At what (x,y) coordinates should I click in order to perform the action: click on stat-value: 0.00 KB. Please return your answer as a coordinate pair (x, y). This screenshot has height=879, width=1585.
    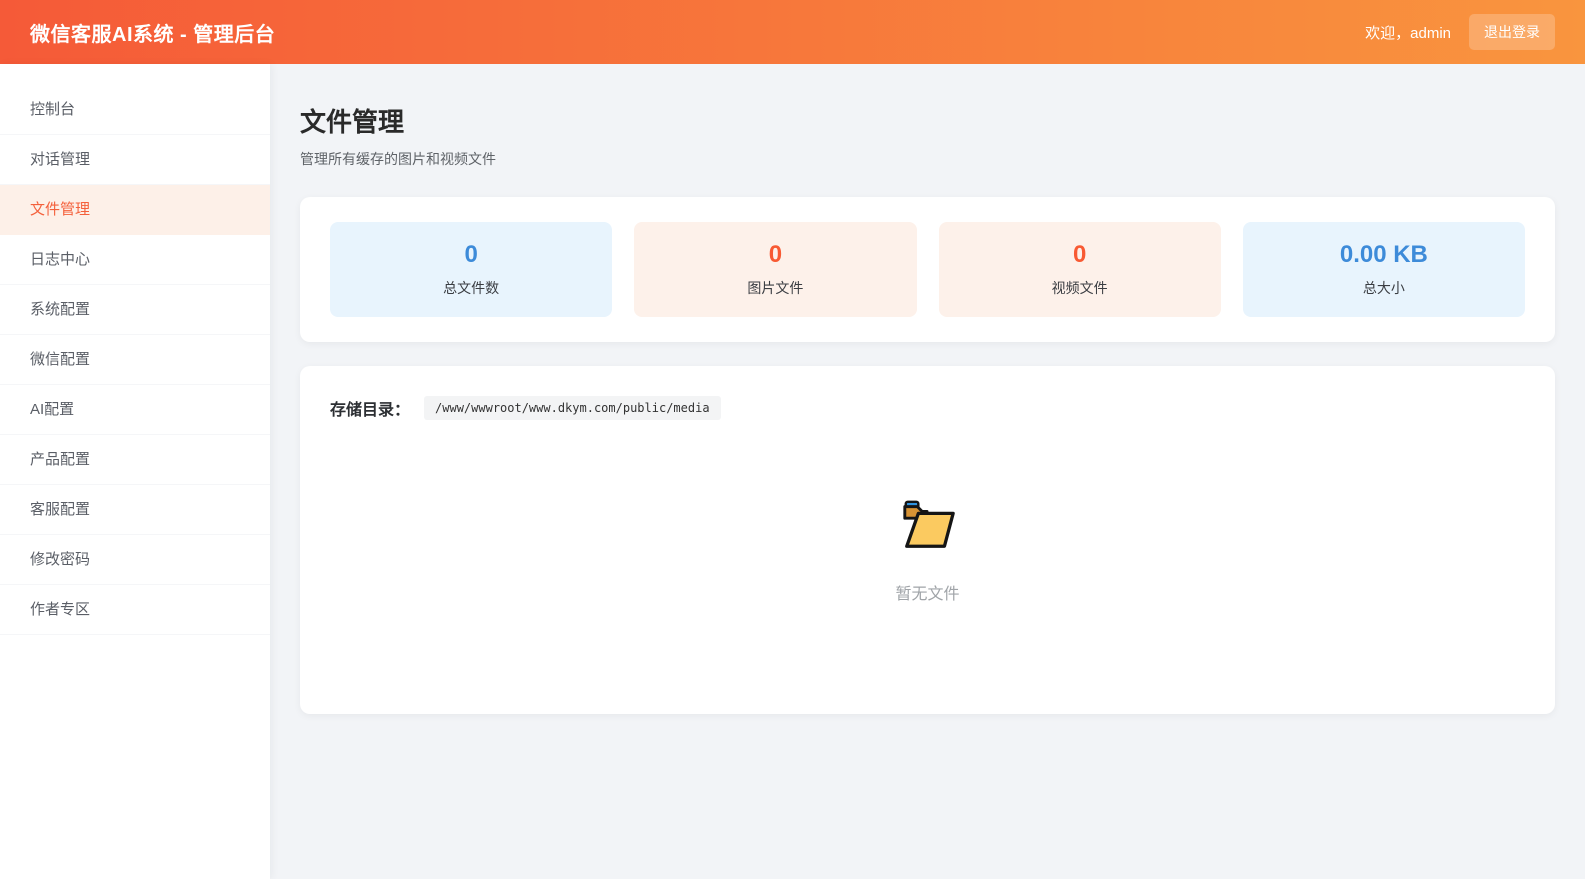
    Looking at the image, I should click on (1383, 254).